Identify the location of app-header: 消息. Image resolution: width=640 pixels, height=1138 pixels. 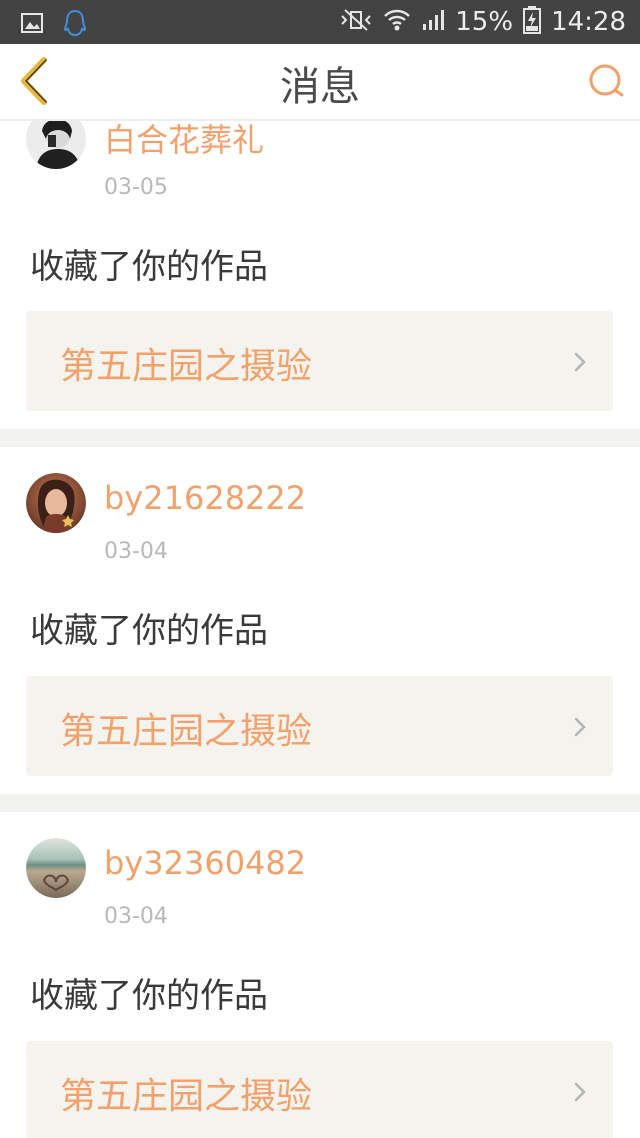
(320, 82).